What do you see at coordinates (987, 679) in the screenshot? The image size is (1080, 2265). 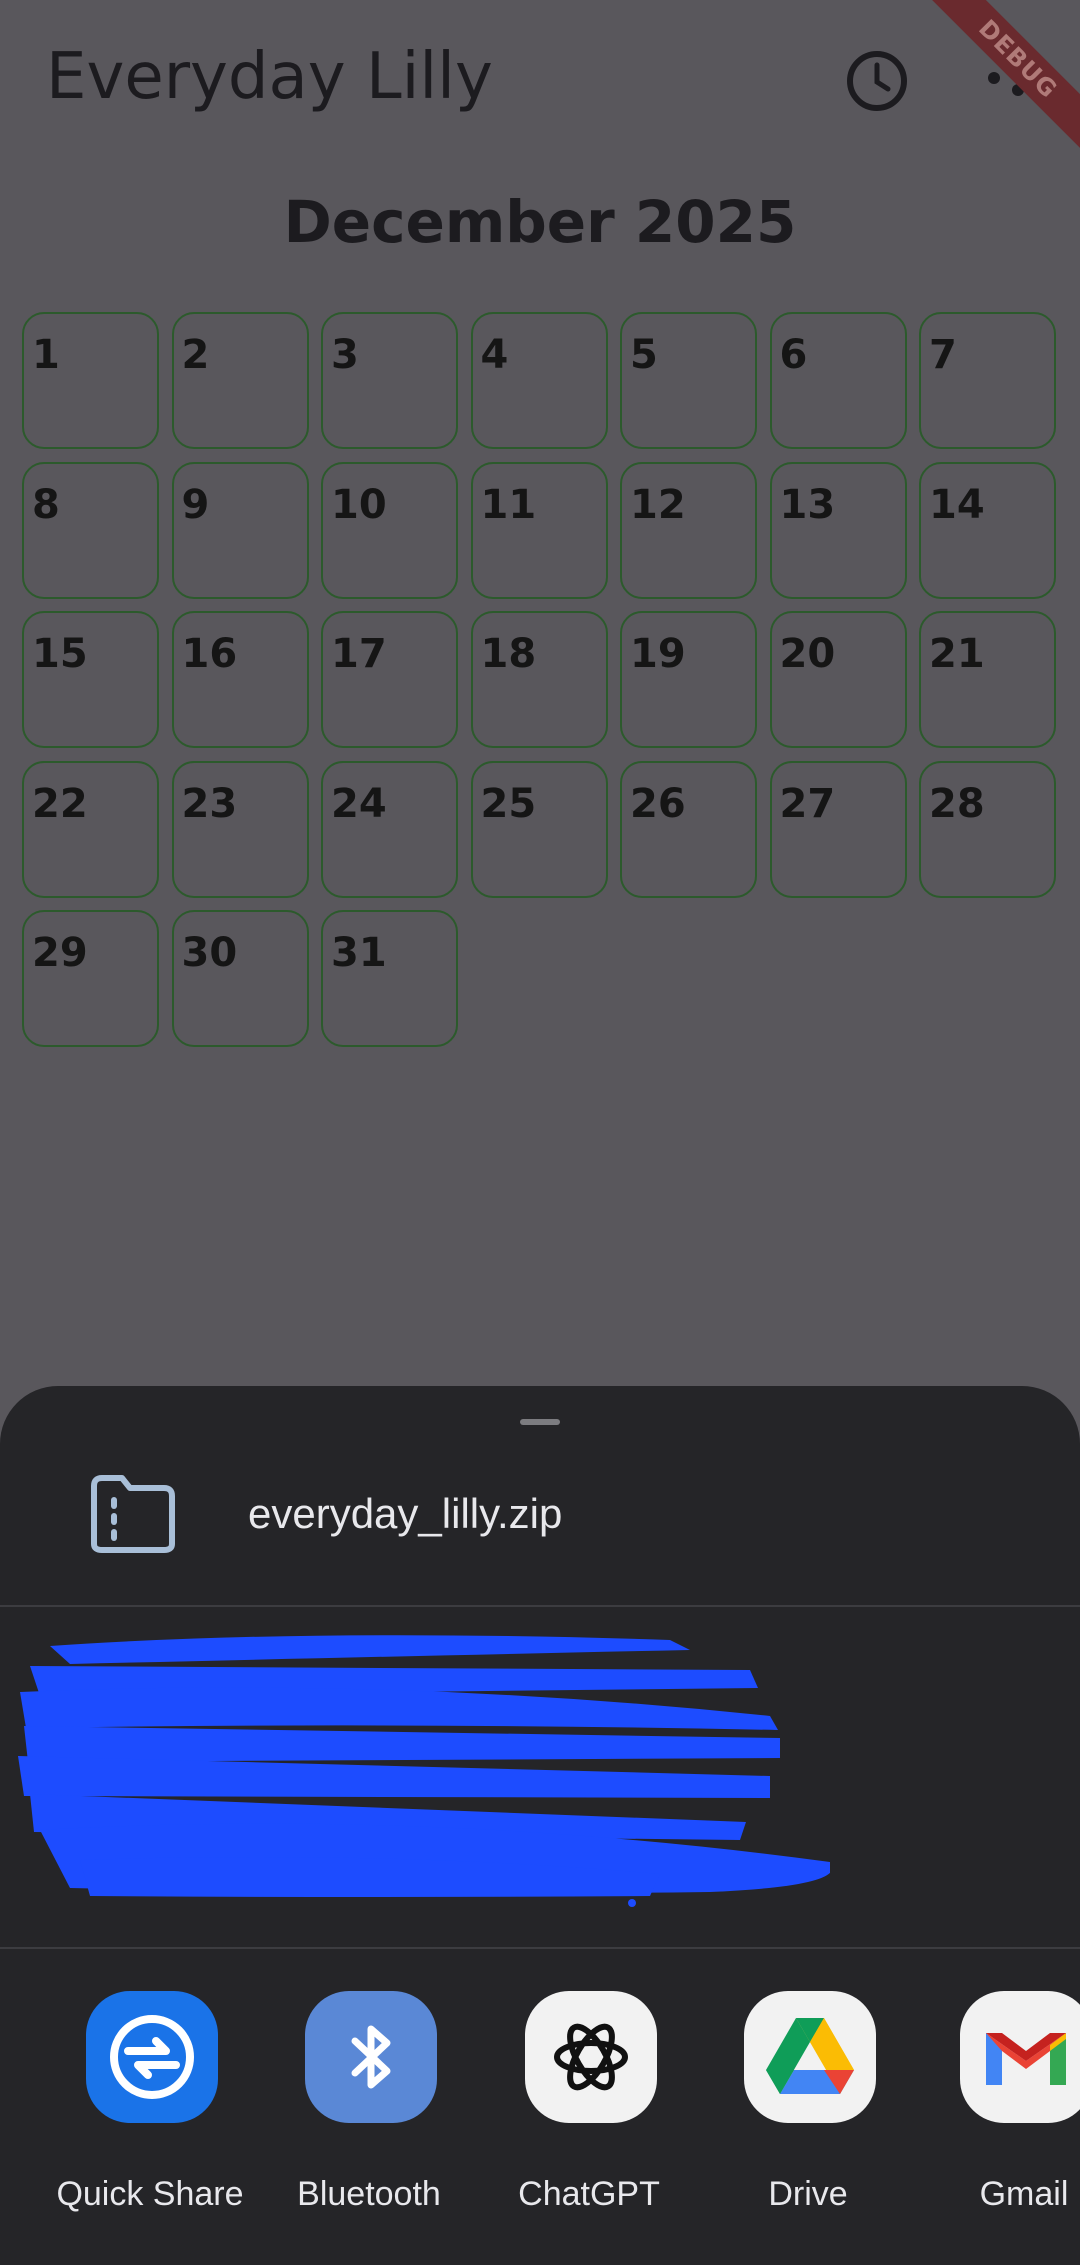 I see `calendar-day: 21` at bounding box center [987, 679].